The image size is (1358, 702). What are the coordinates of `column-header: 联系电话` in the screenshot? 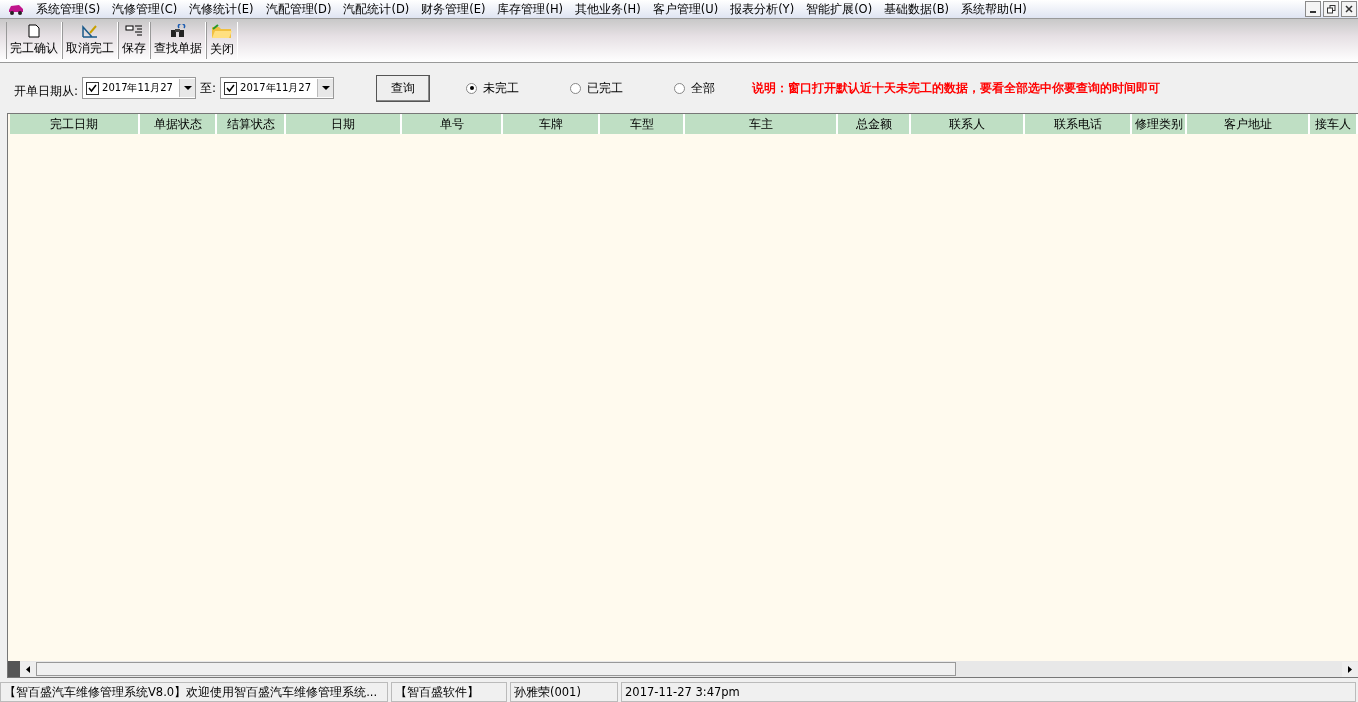 It's located at (1078, 124).